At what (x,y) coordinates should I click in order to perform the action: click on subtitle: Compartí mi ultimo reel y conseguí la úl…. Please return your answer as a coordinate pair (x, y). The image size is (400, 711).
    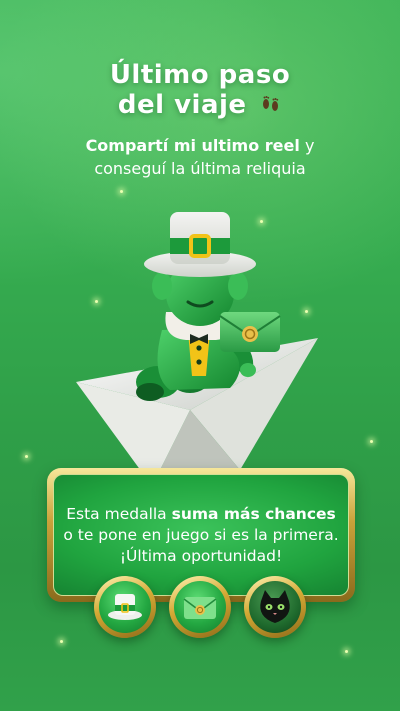
    Looking at the image, I should click on (200, 157).